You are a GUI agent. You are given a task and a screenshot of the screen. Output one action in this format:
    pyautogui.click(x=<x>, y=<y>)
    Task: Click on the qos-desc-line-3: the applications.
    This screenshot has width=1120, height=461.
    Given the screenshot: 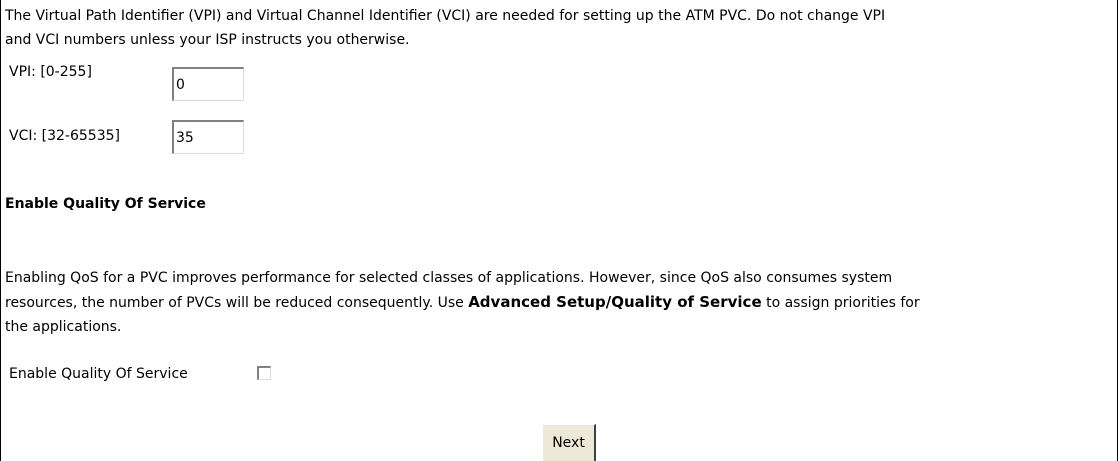 What is the action you would take?
    pyautogui.click(x=63, y=327)
    